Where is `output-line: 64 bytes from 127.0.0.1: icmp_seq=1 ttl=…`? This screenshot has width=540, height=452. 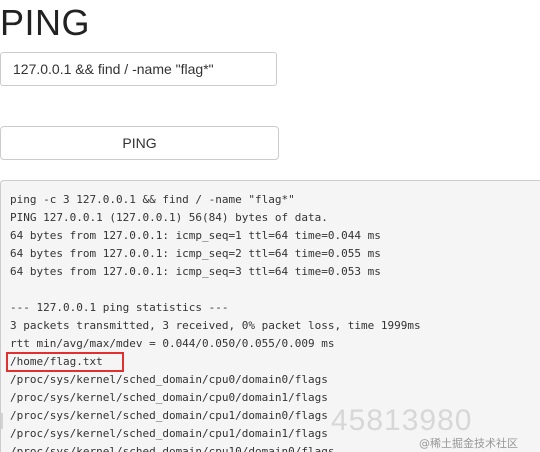
output-line: 64 bytes from 127.0.0.1: icmp_seq=1 ttl=… is located at coordinates (195, 235).